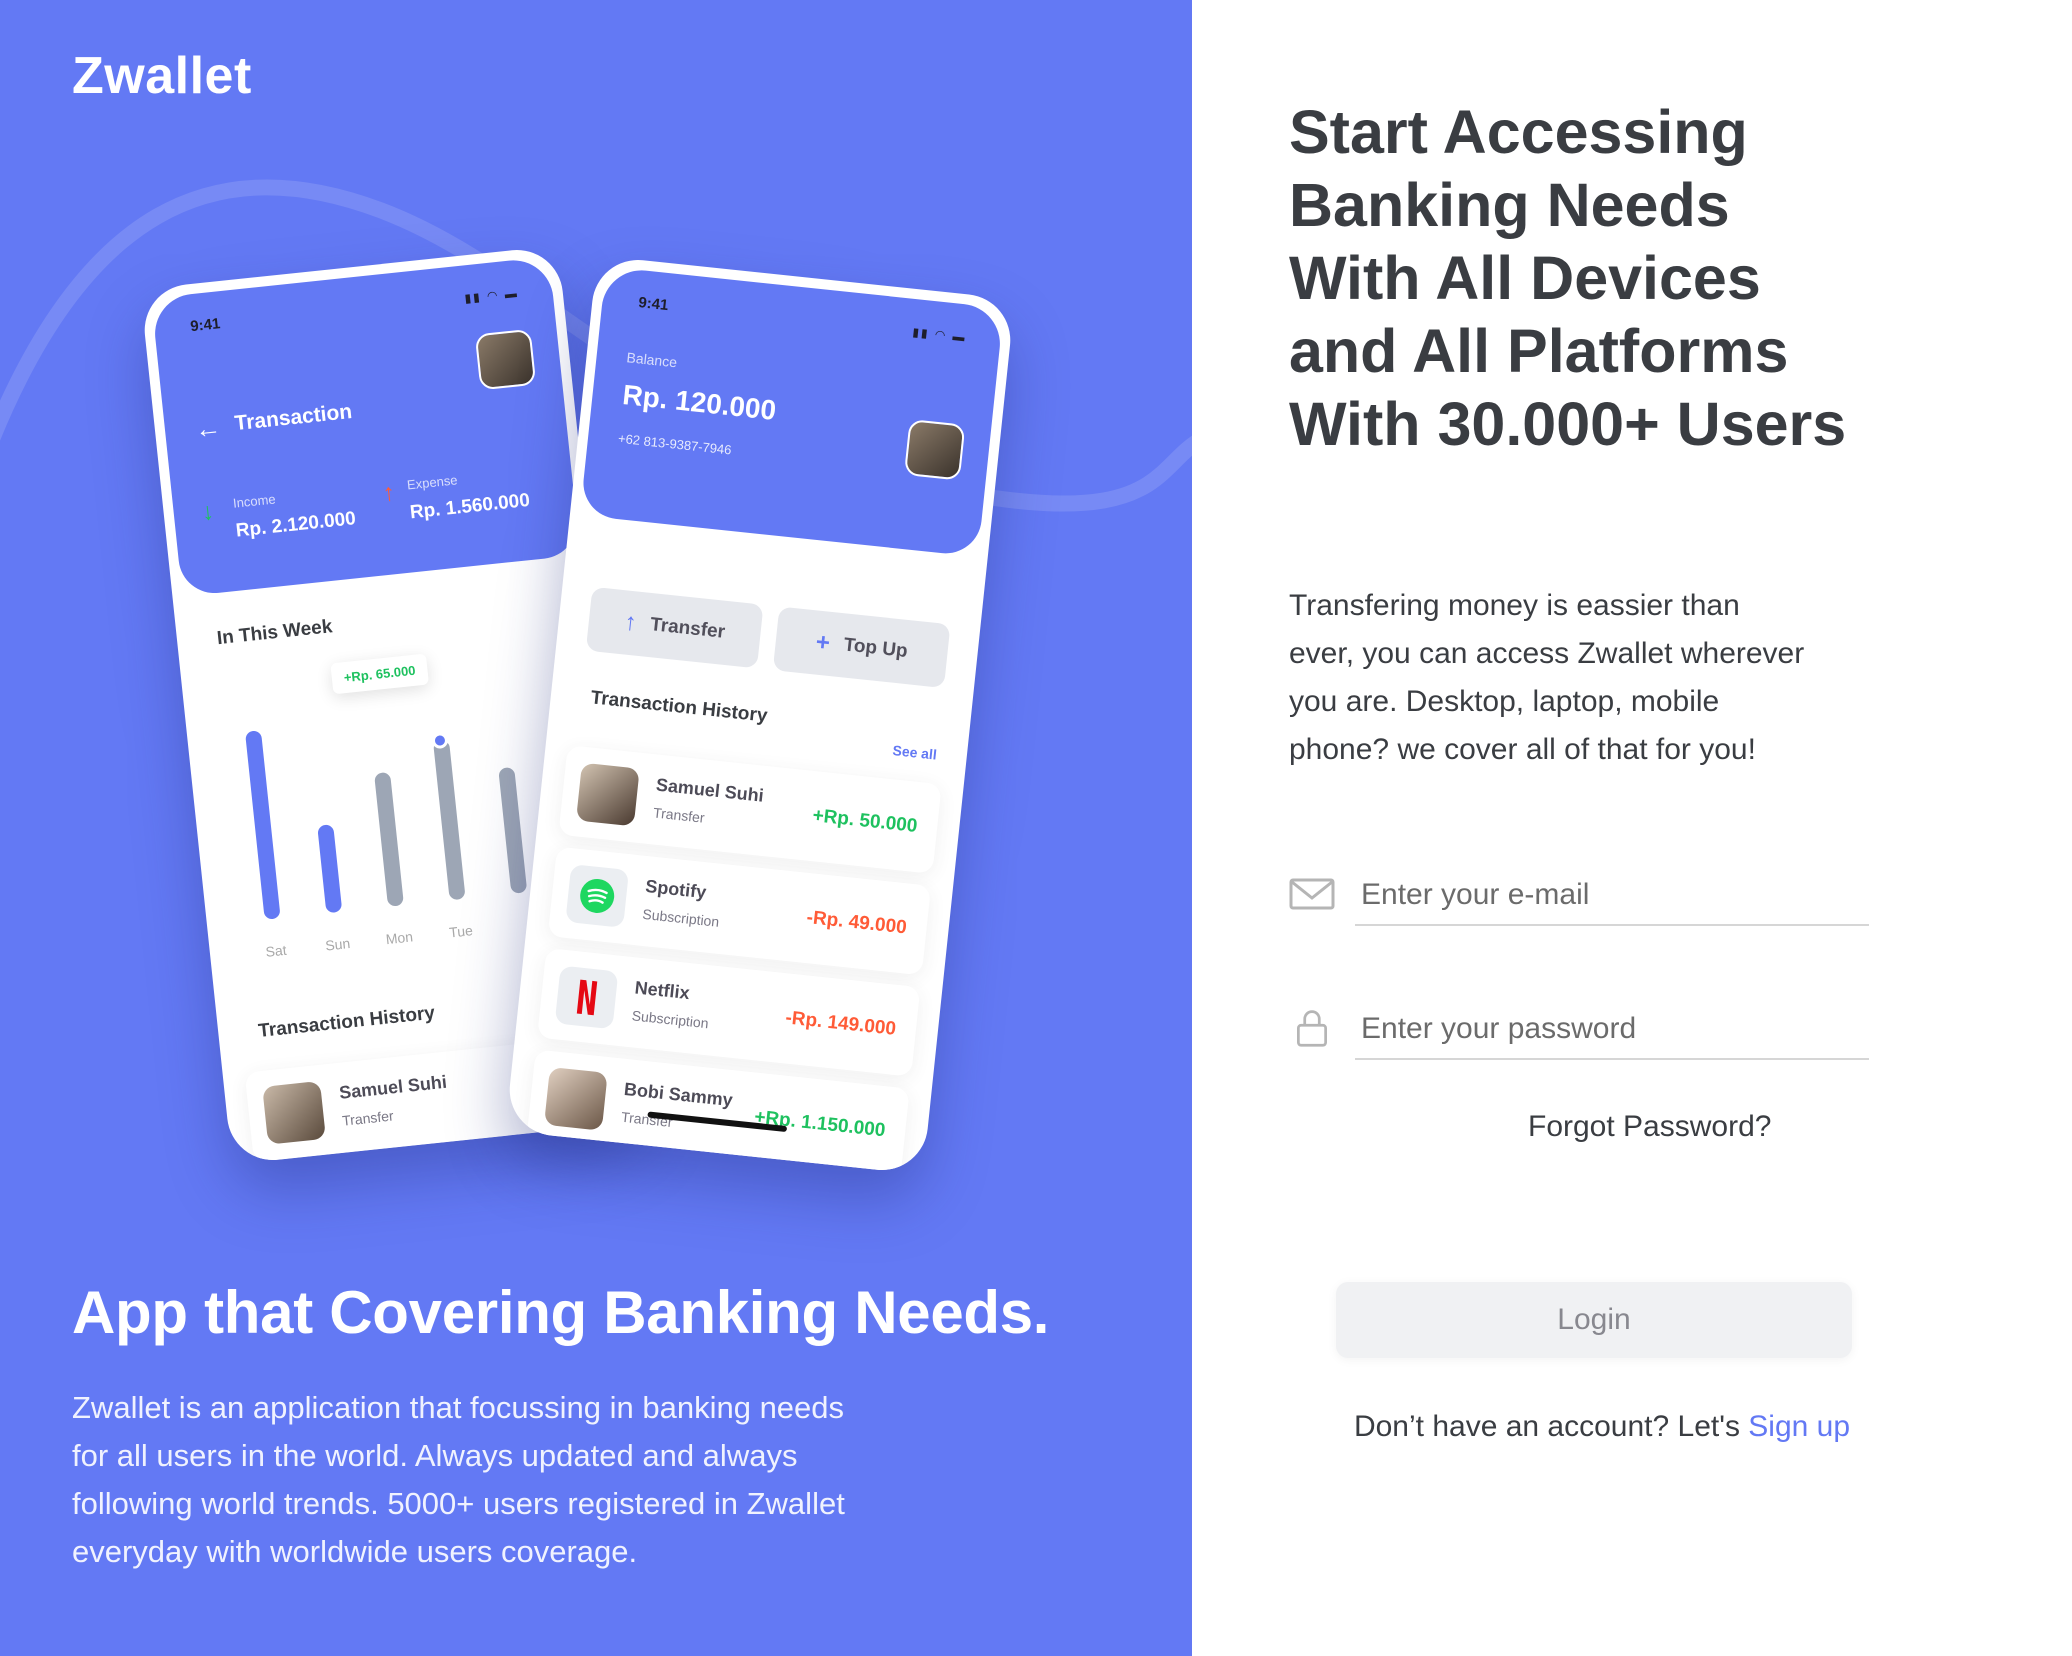 Image resolution: width=2072 pixels, height=1656 pixels. Describe the element at coordinates (699, 402) in the screenshot. I see `balance-amount: Rp. 120.000` at that location.